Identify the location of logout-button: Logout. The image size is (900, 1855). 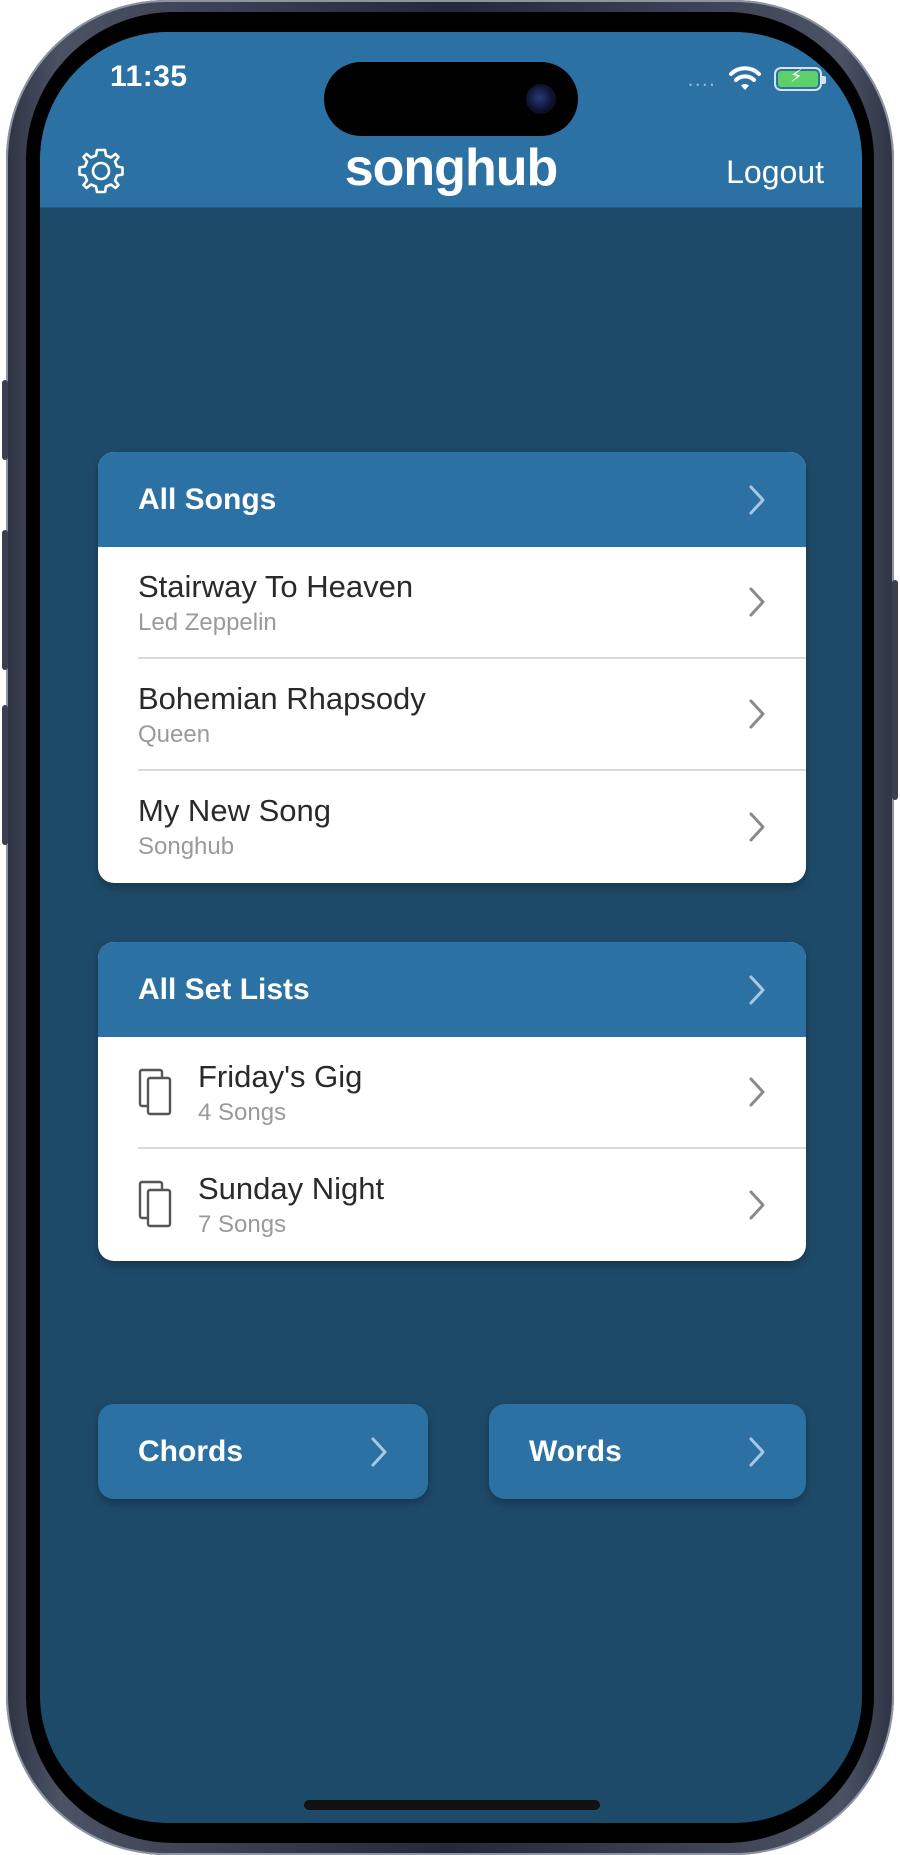
(775, 172).